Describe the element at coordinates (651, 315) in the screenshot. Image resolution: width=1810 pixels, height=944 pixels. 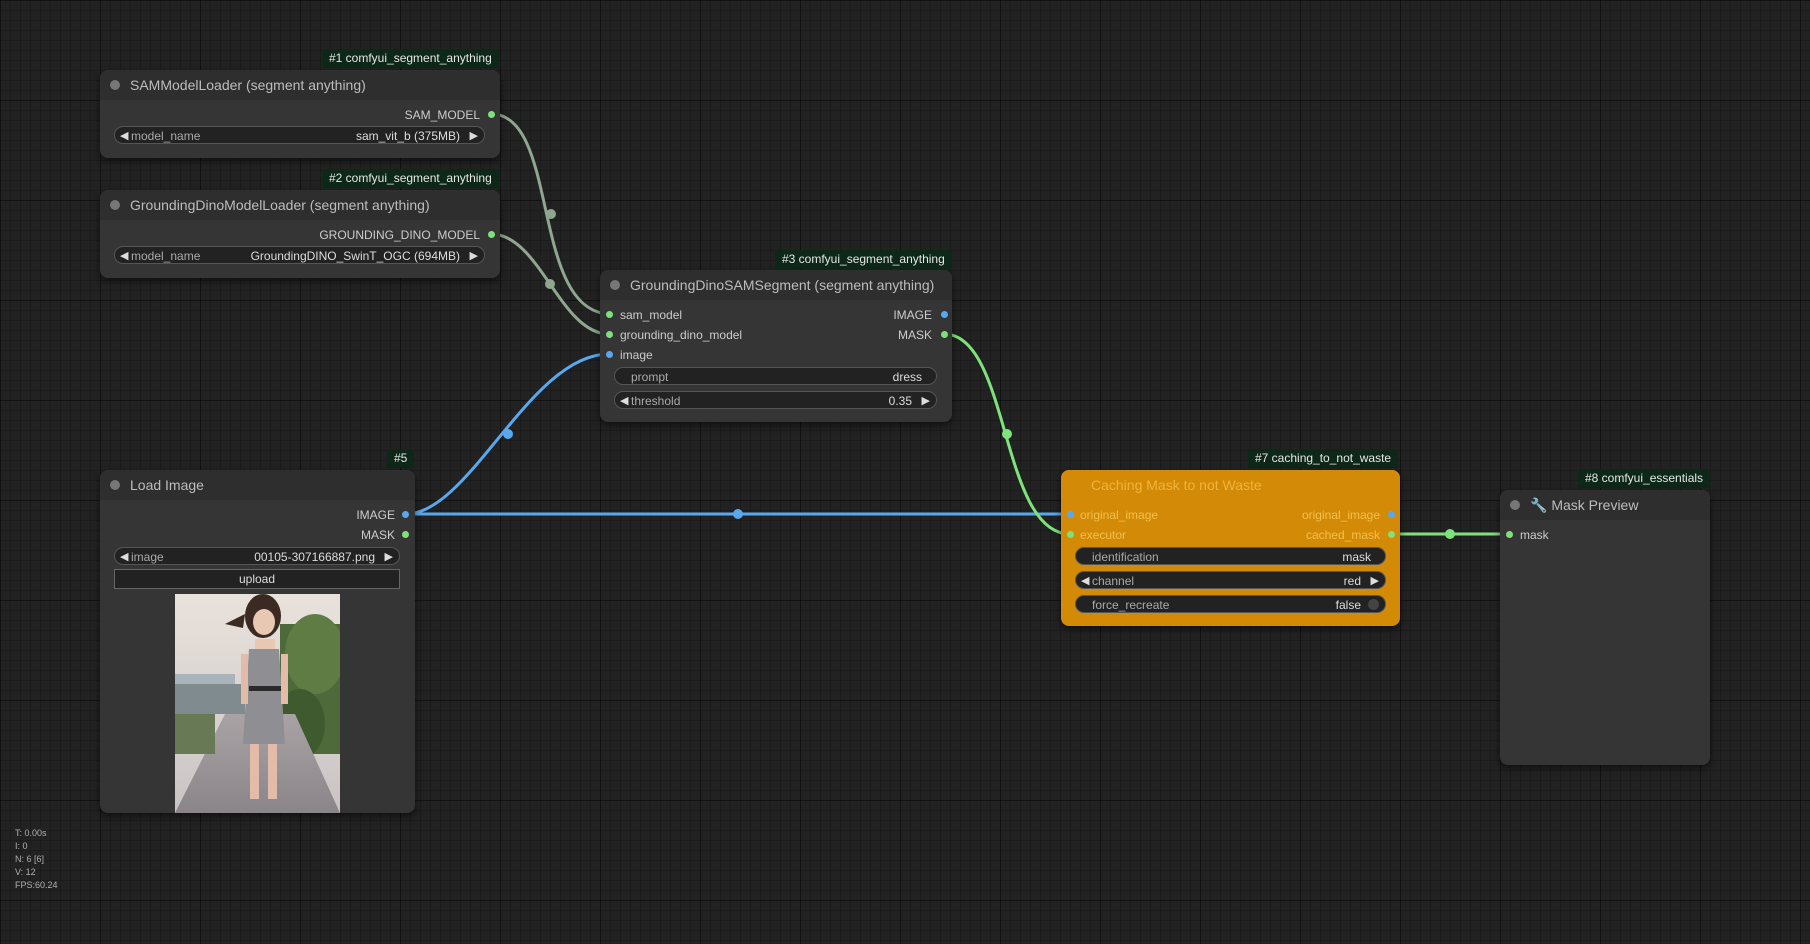
I see `input-sam-model: sam_model` at that location.